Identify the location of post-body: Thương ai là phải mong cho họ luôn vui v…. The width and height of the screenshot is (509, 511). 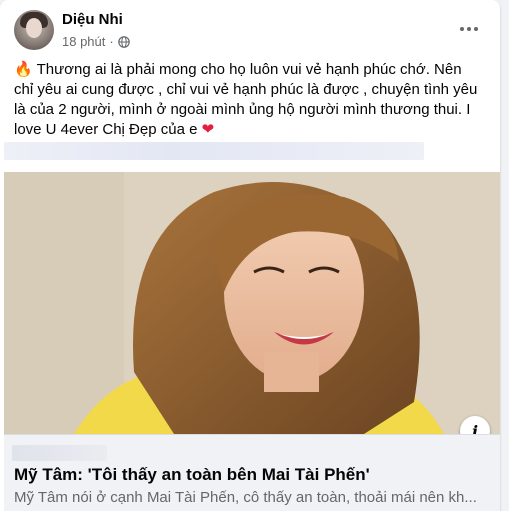
(246, 99).